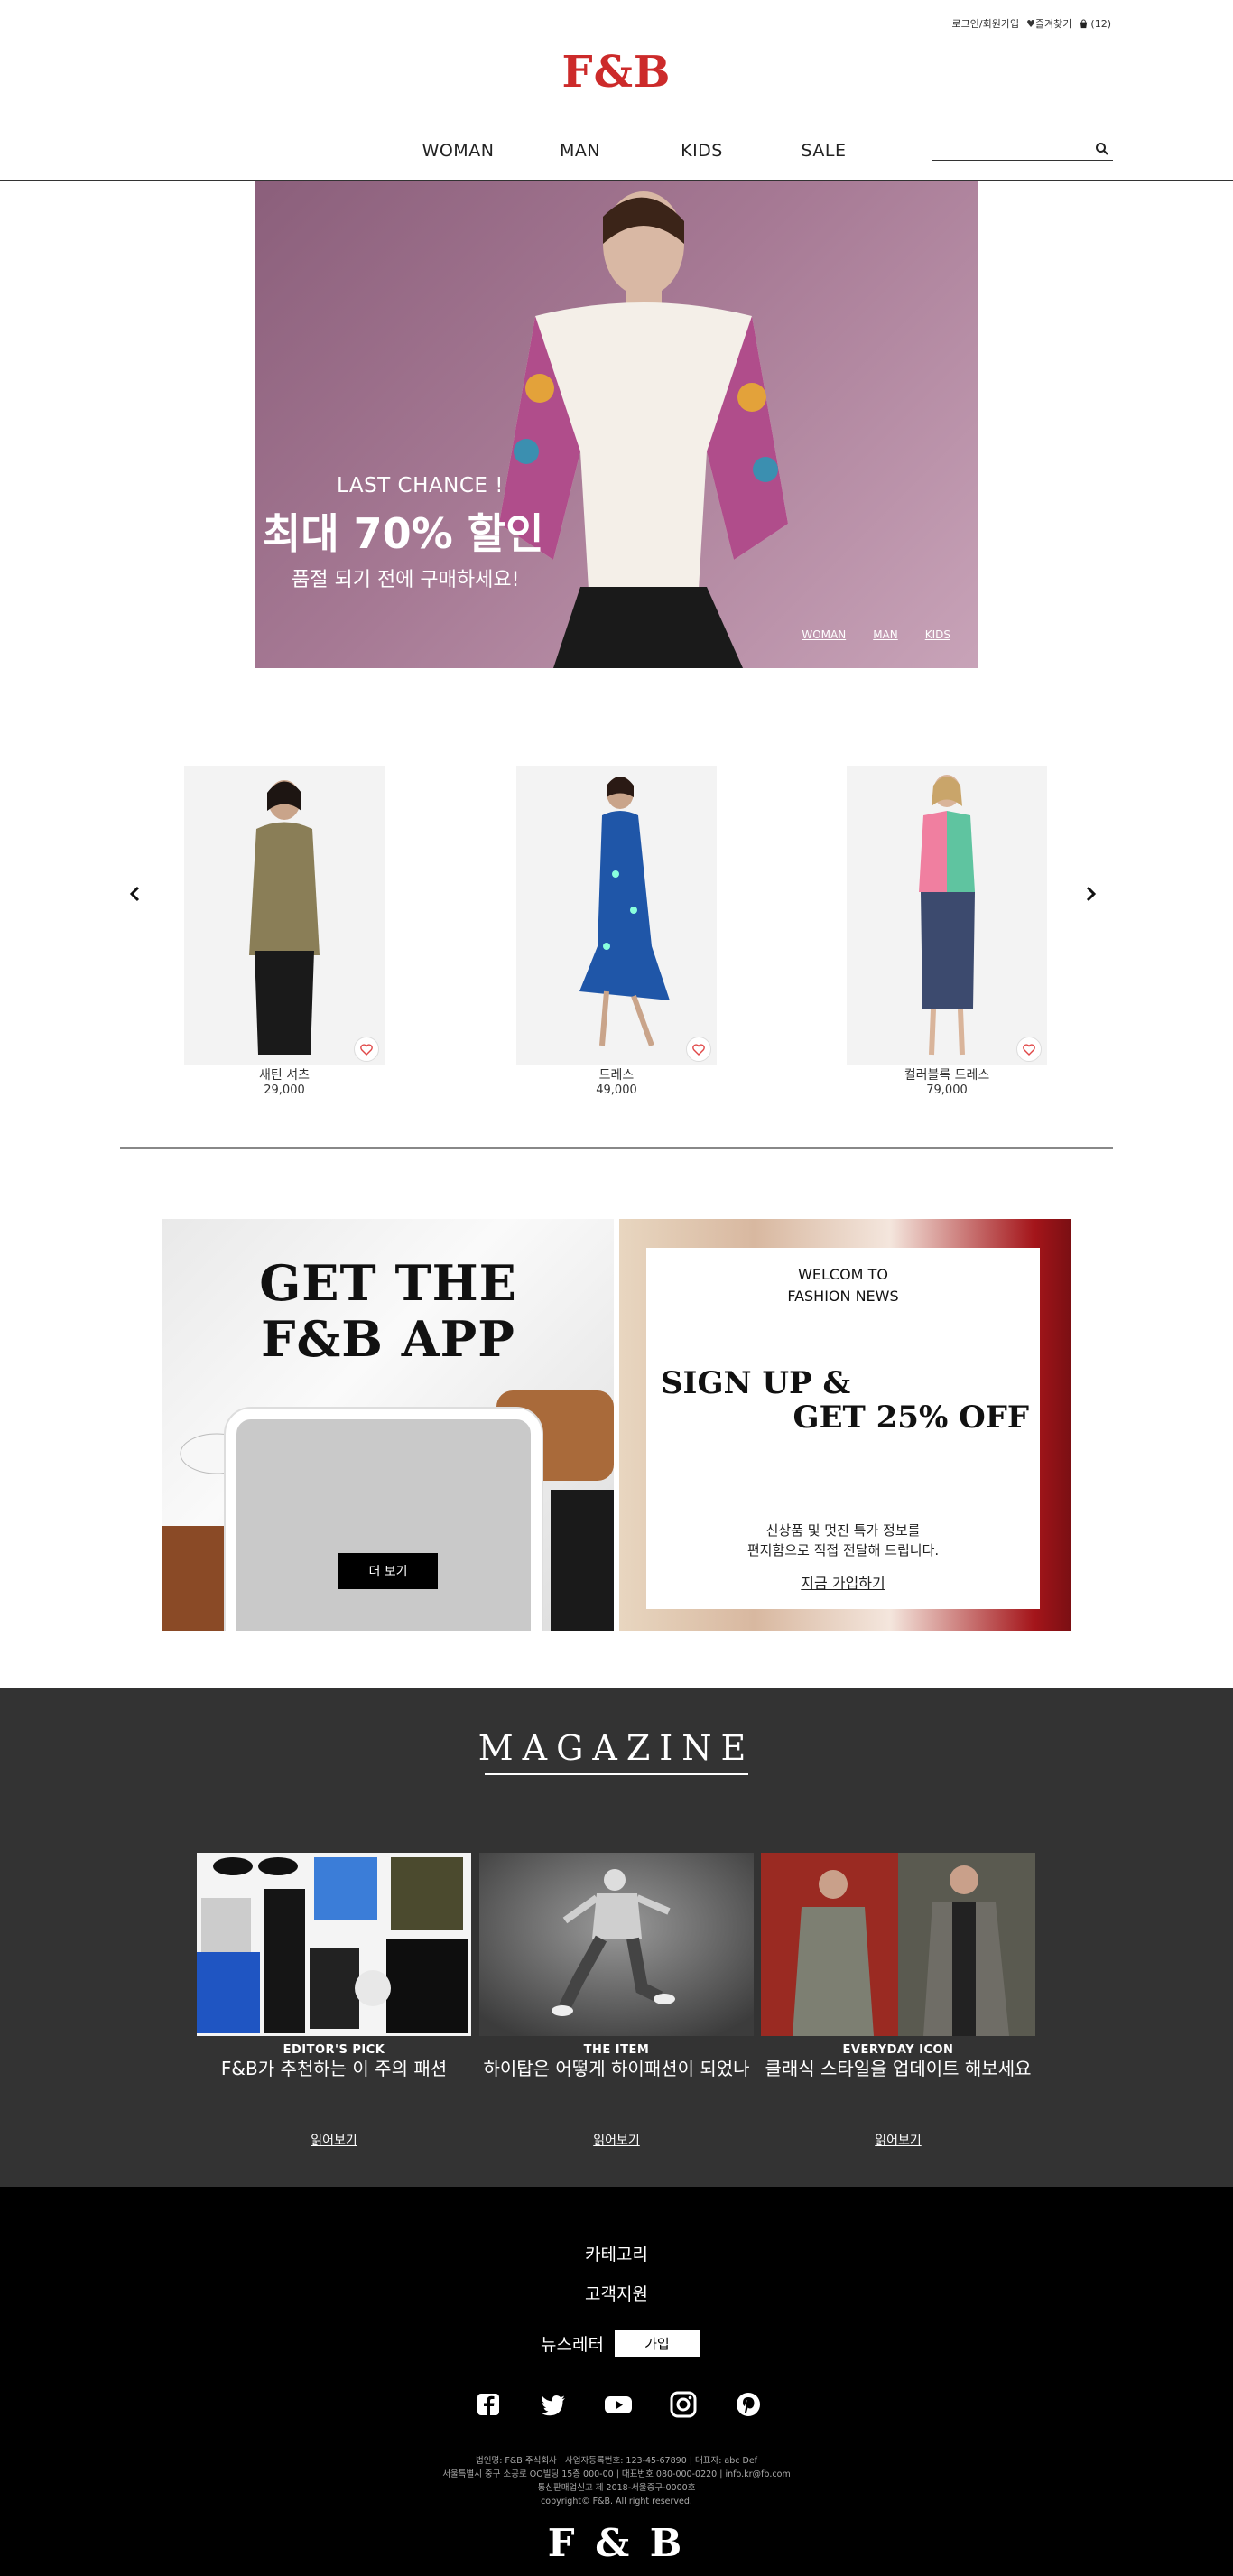 This screenshot has width=1233, height=2576. Describe the element at coordinates (843, 1550) in the screenshot. I see `desc-line2: 편지함으로 직접 전달해 드립니다.` at that location.